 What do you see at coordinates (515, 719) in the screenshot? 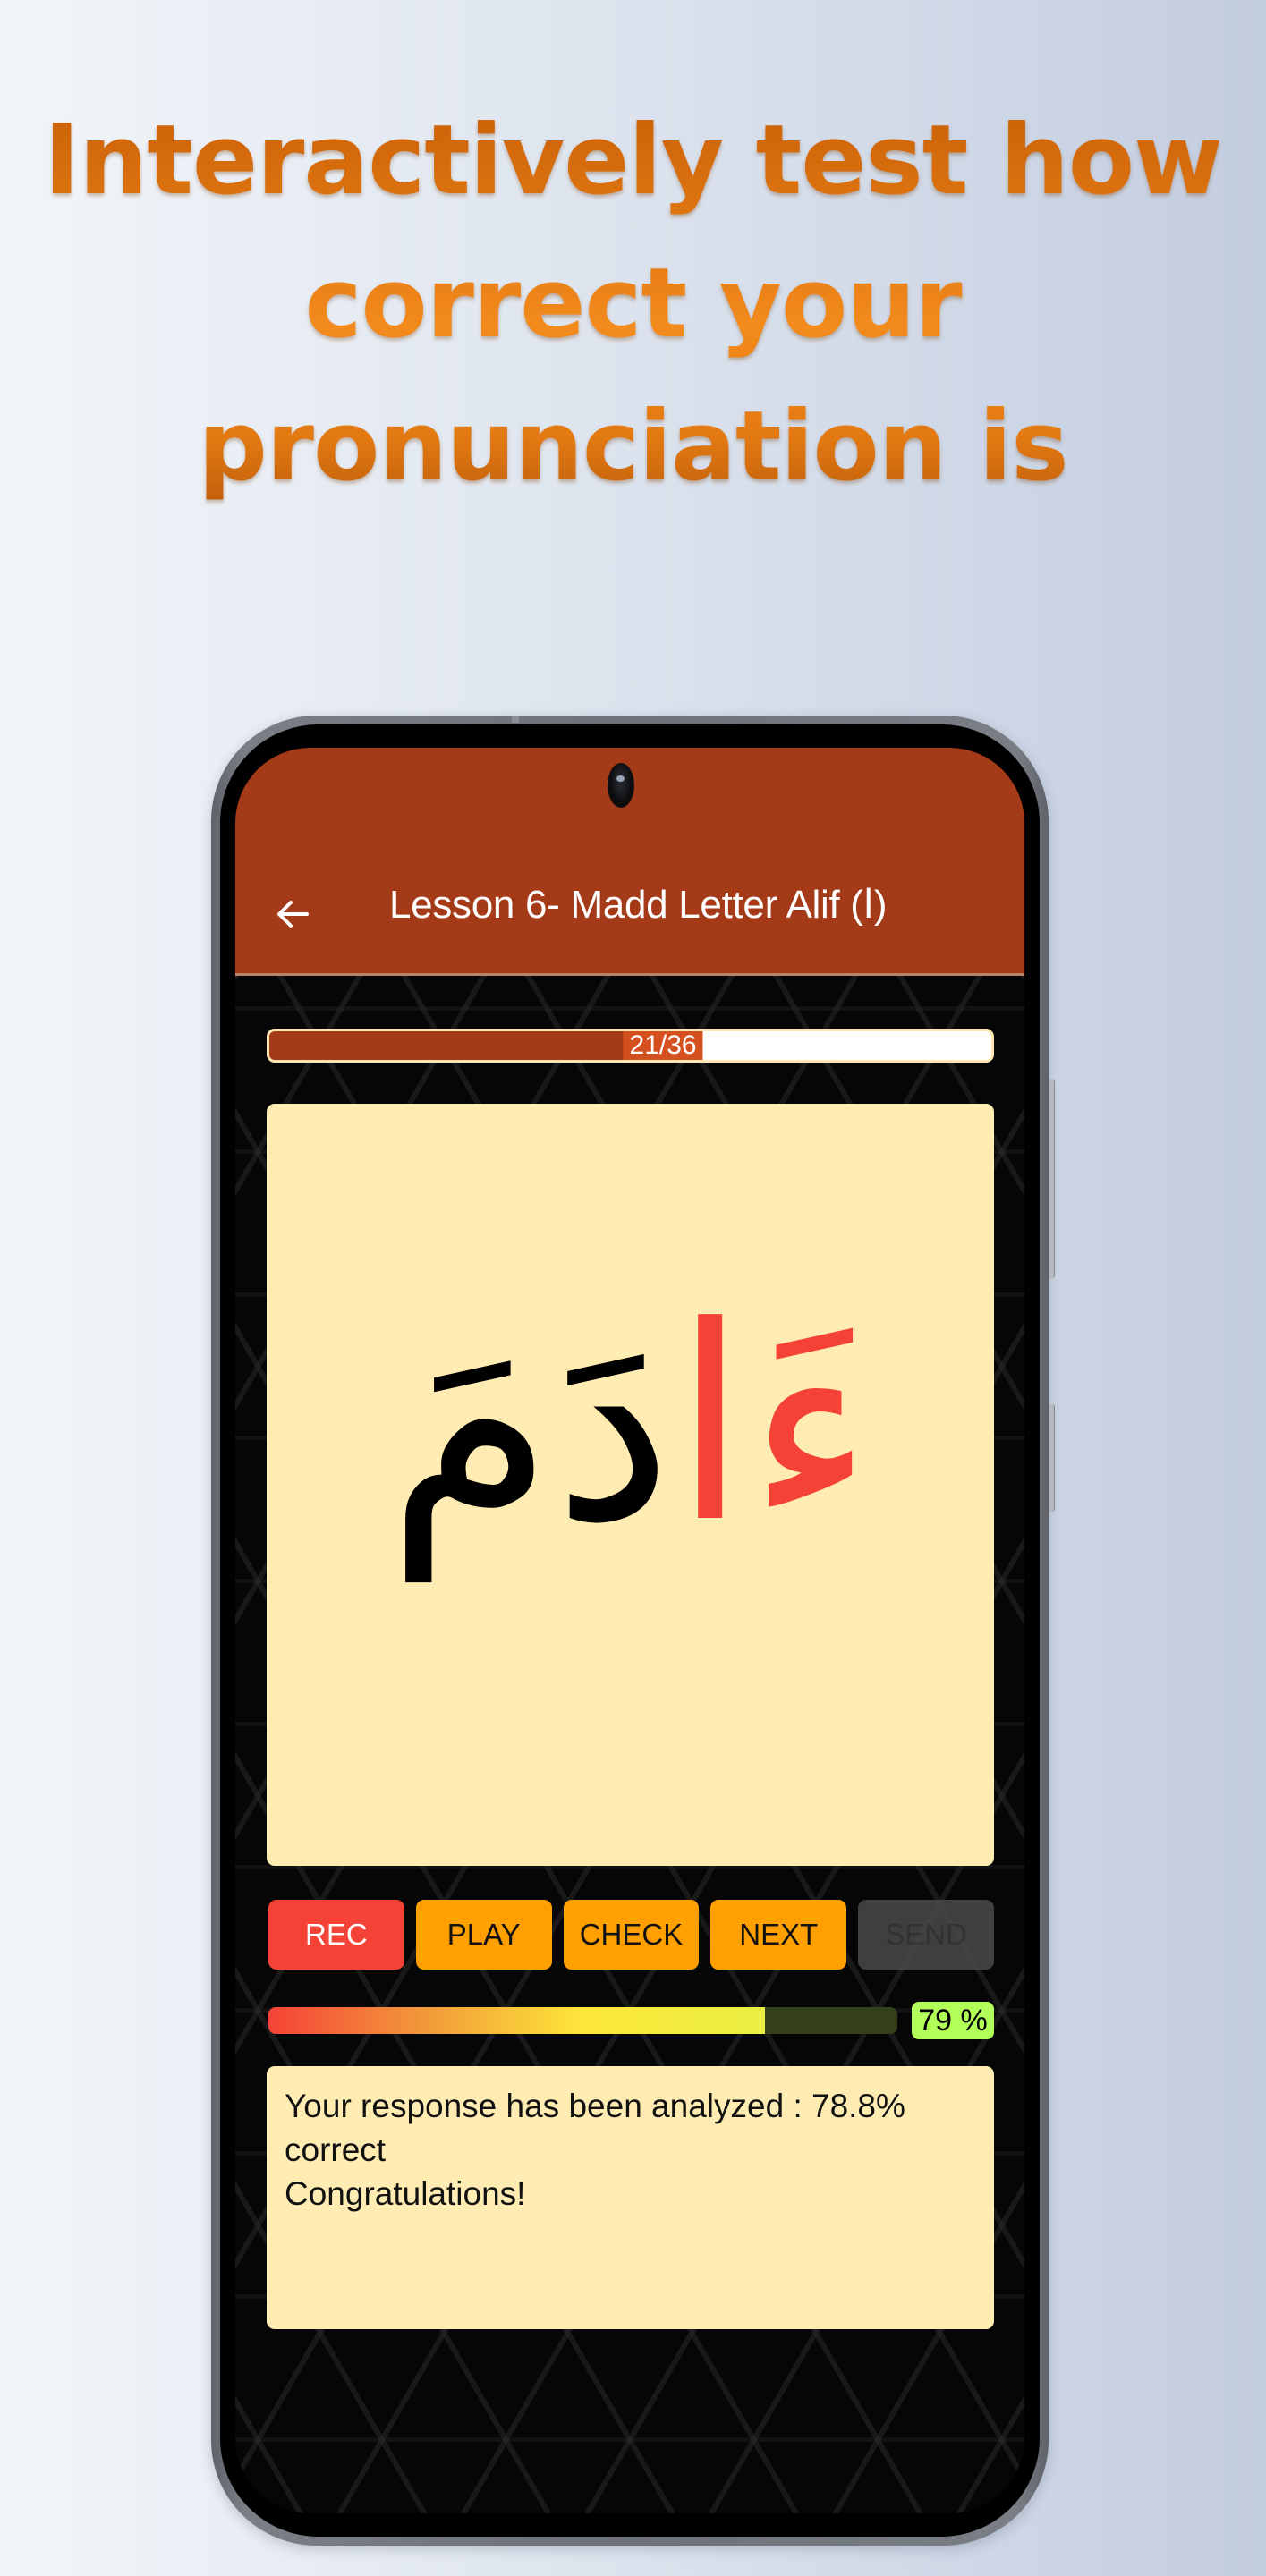
I see `frame-antenna-line` at bounding box center [515, 719].